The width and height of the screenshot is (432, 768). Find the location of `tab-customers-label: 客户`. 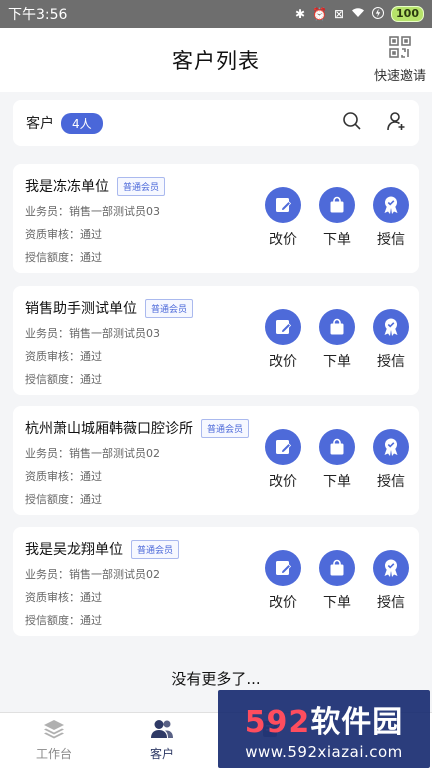

tab-customers-label: 客户 is located at coordinates (161, 754).